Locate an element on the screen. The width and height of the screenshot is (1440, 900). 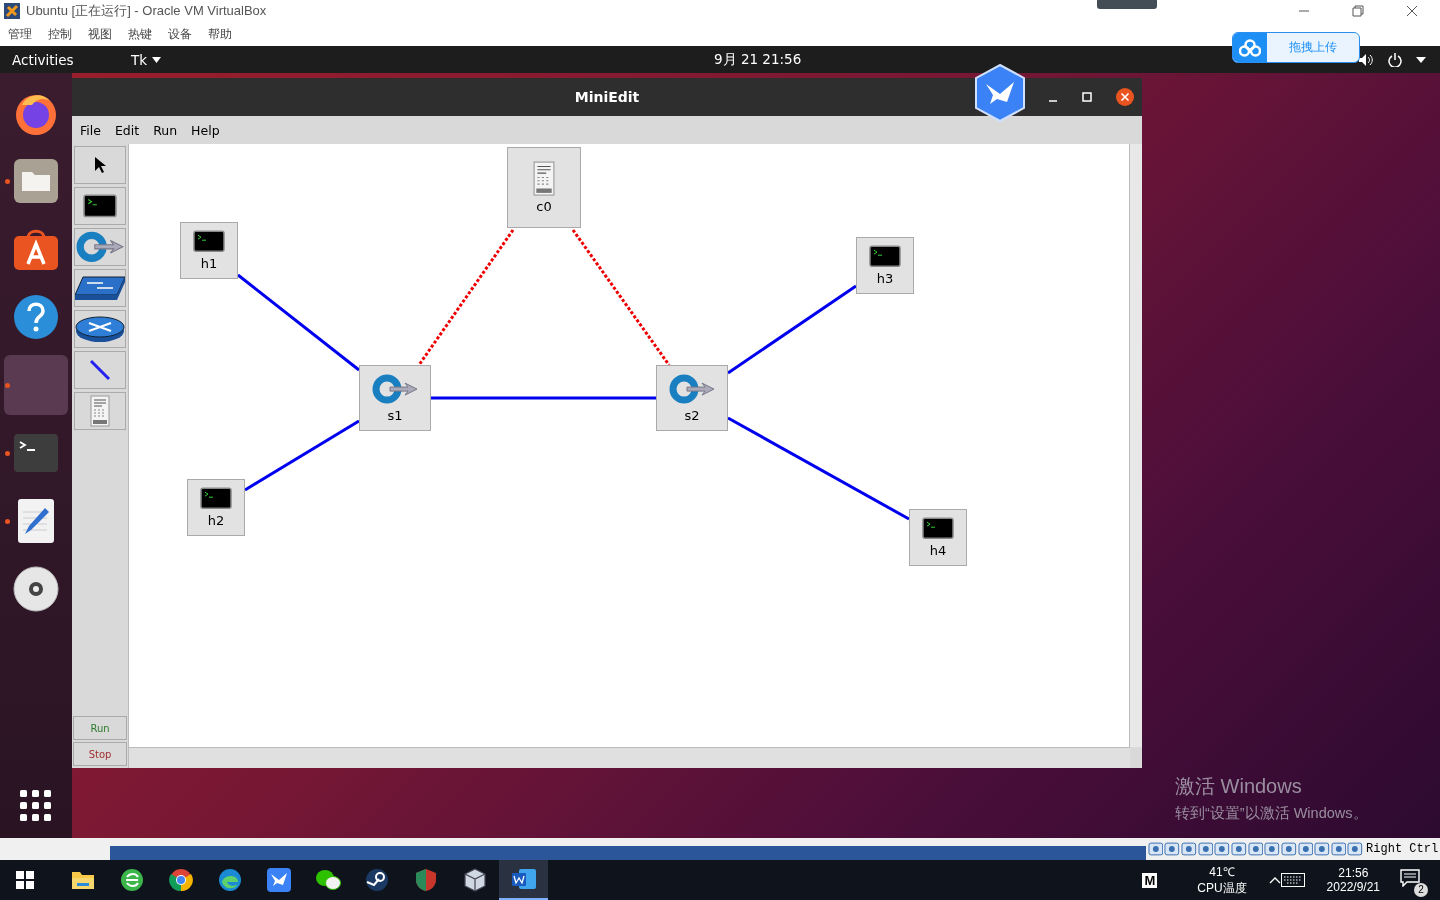
volume-icon is located at coordinates (1366, 59).